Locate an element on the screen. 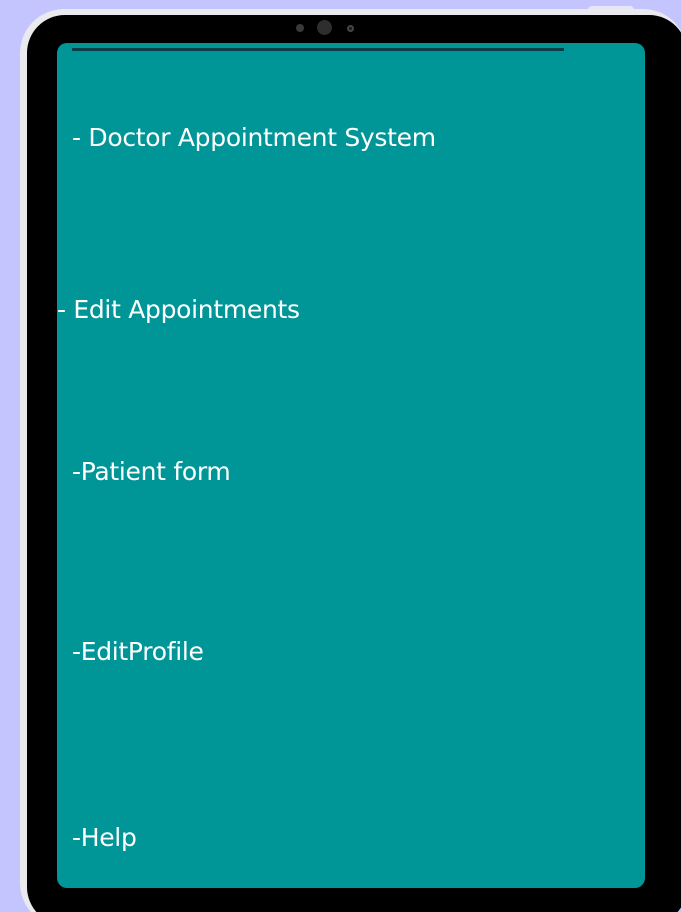  menu-item-edit-profile: -EditProfile is located at coordinates (138, 652).